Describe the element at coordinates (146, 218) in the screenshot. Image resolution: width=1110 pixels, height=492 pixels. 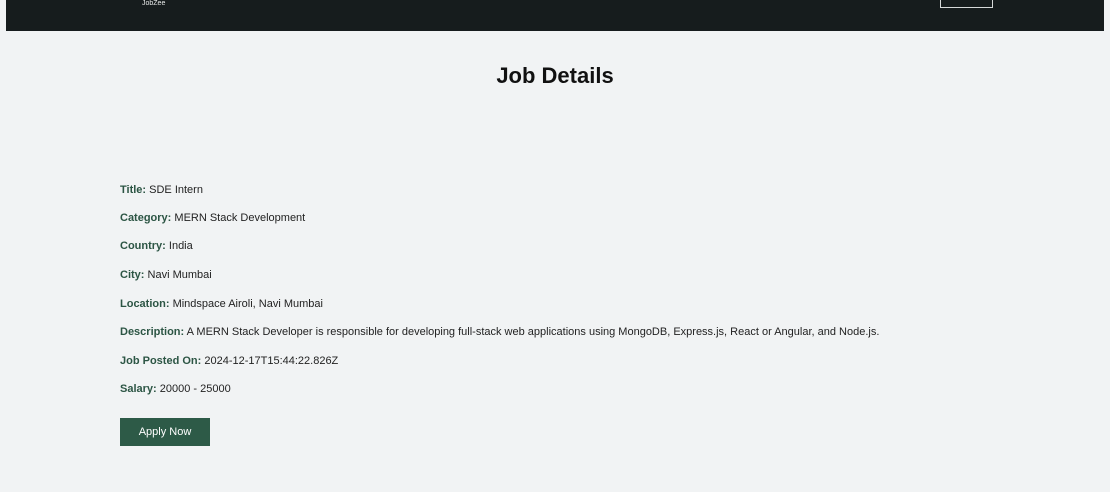
I see `detail-label: Category:` at that location.